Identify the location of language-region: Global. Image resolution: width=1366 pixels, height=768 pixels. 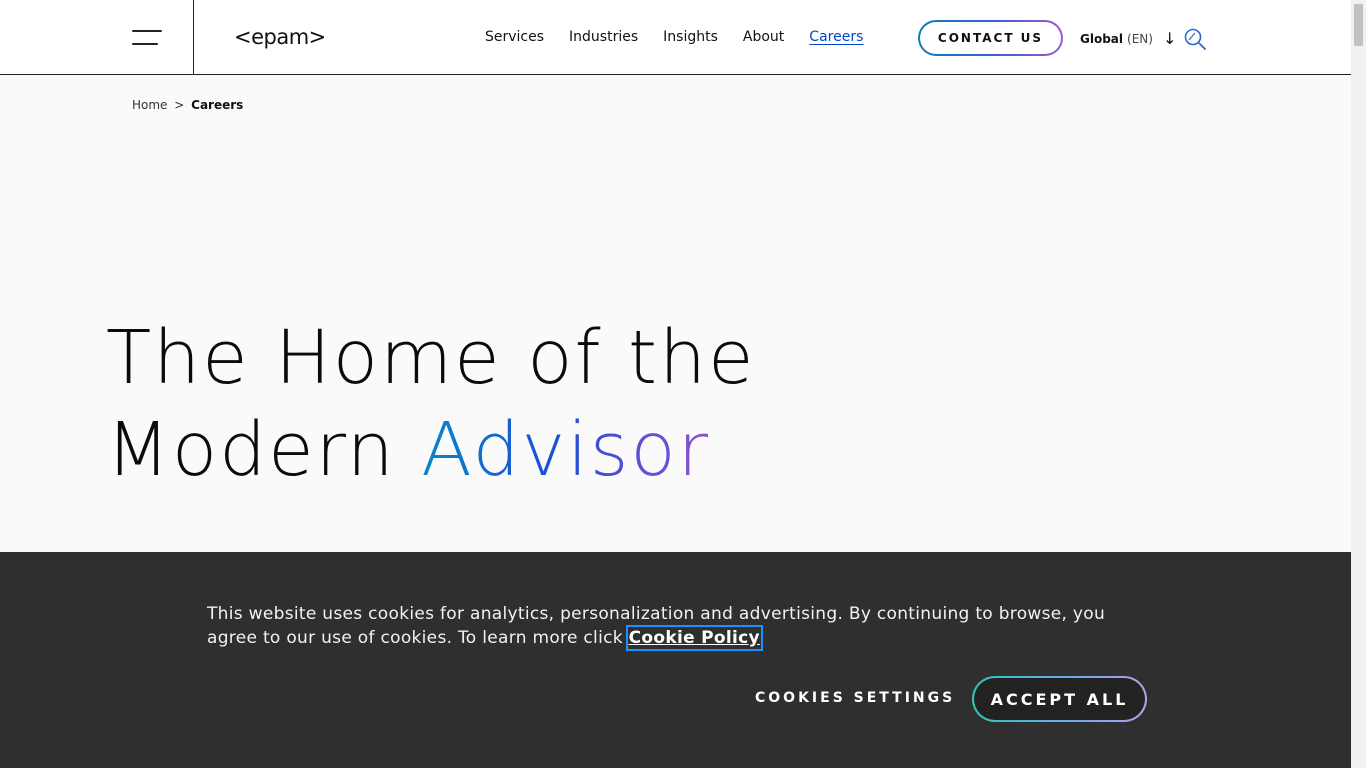
(1102, 38).